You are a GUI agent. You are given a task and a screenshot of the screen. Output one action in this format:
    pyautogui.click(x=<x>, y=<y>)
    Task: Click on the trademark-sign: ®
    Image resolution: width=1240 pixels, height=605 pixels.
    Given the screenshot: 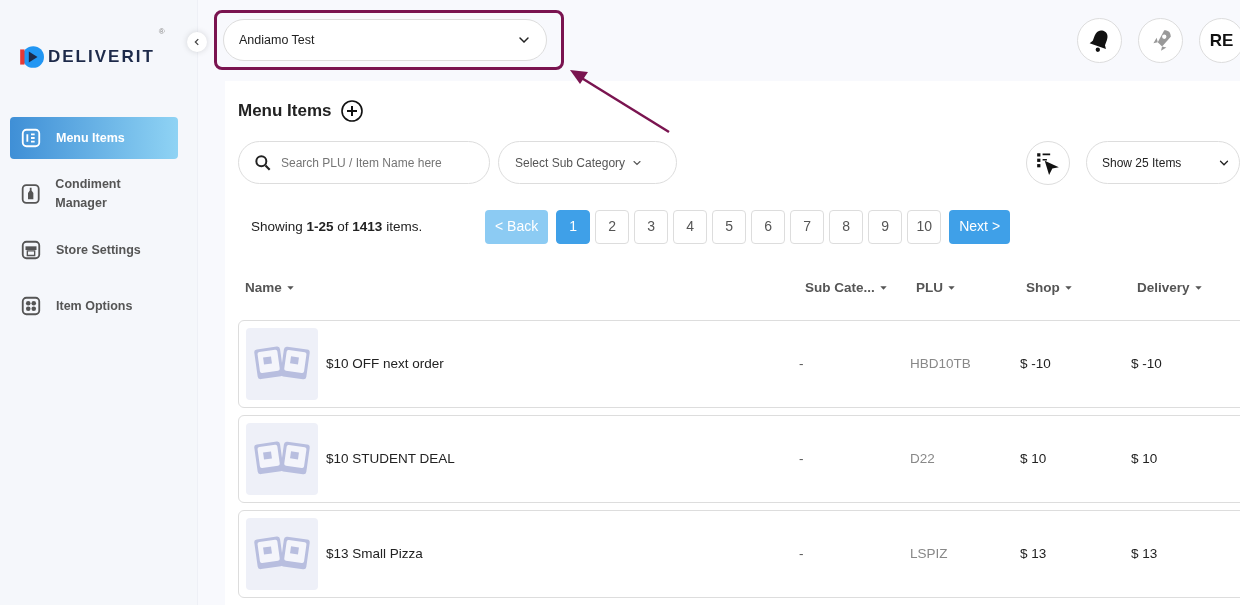 What is the action you would take?
    pyautogui.click(x=161, y=32)
    